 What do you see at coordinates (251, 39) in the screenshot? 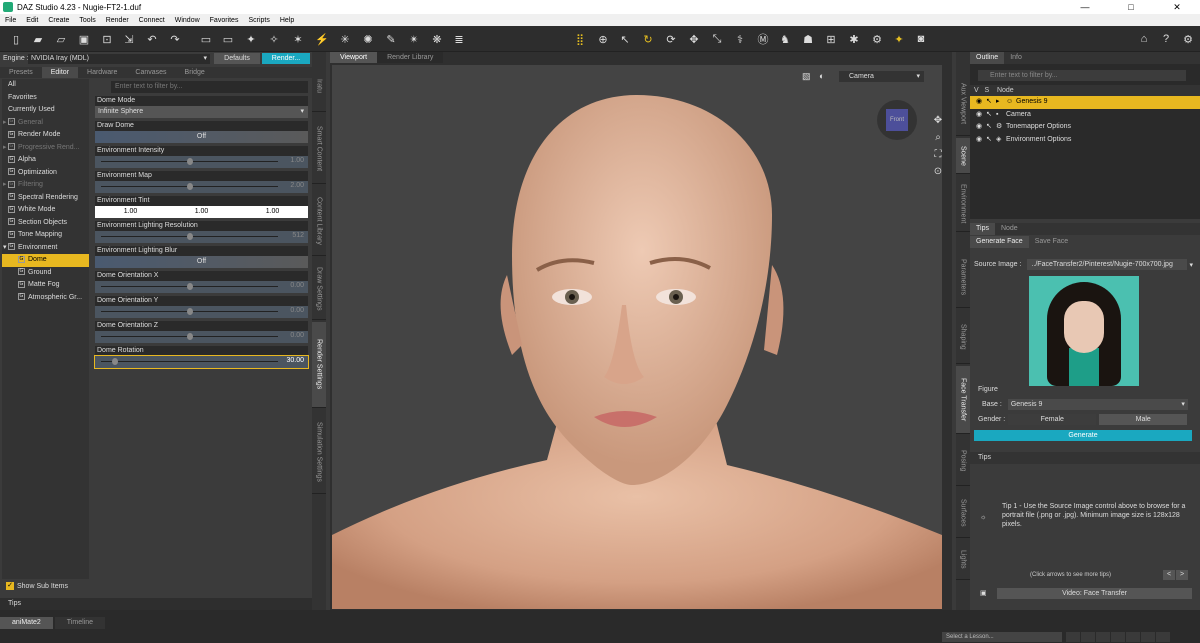
I see `render-icon: ✦` at bounding box center [251, 39].